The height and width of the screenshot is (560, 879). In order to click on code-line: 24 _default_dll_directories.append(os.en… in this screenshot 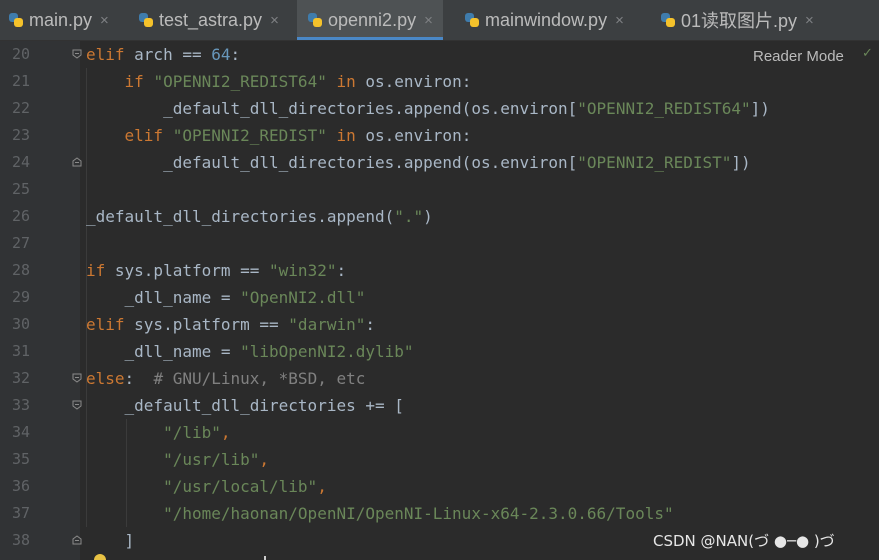, I will do `click(439, 162)`.